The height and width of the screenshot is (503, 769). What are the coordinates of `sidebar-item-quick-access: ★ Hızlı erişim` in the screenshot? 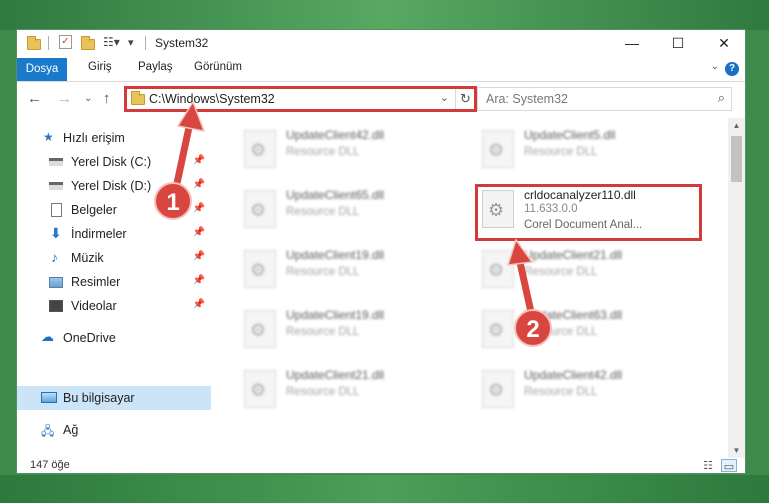 It's located at (114, 138).